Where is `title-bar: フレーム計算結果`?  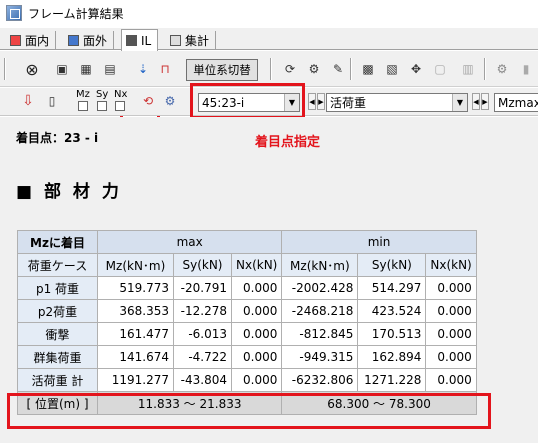
title-bar: フレーム計算結果 is located at coordinates (269, 13).